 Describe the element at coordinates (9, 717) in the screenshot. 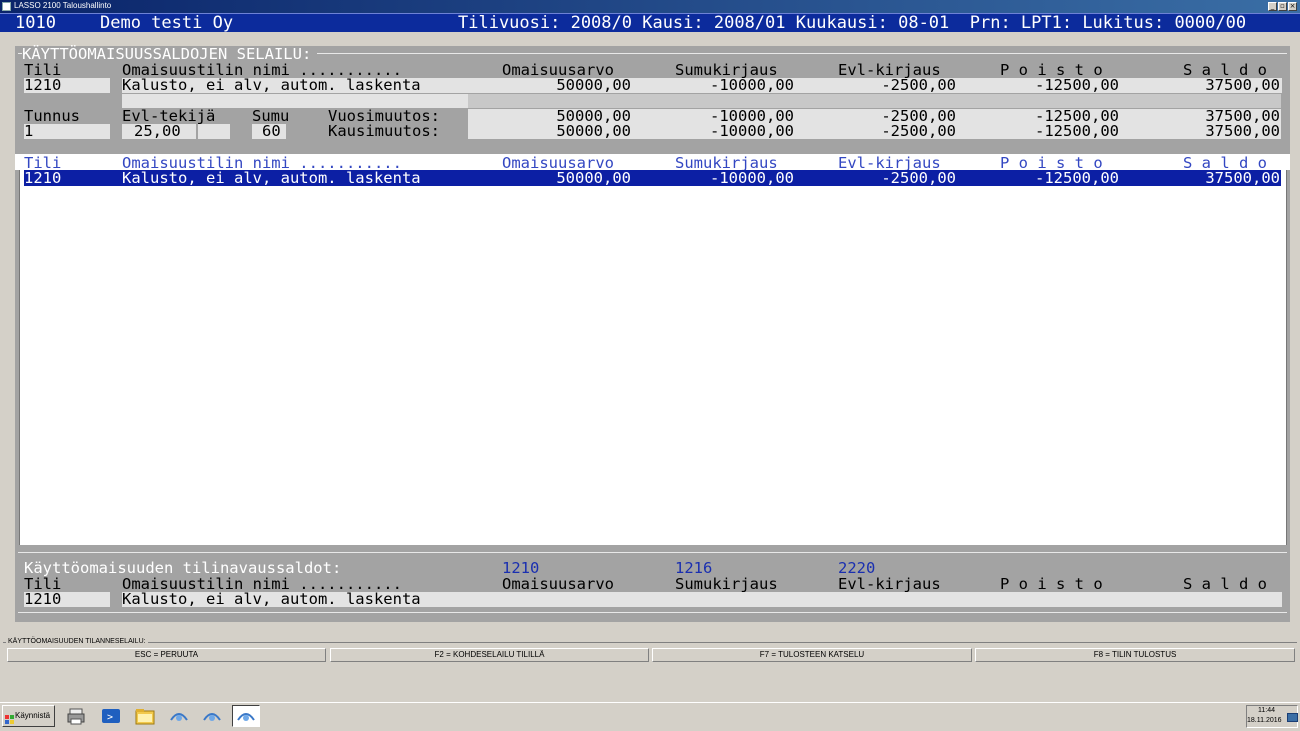

I see `windows-logo-icon` at that location.